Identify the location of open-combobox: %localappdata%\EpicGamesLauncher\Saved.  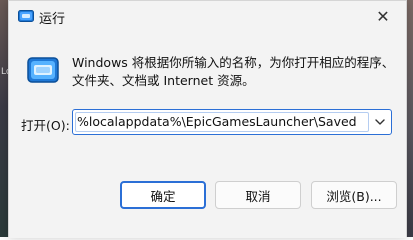
(232, 122).